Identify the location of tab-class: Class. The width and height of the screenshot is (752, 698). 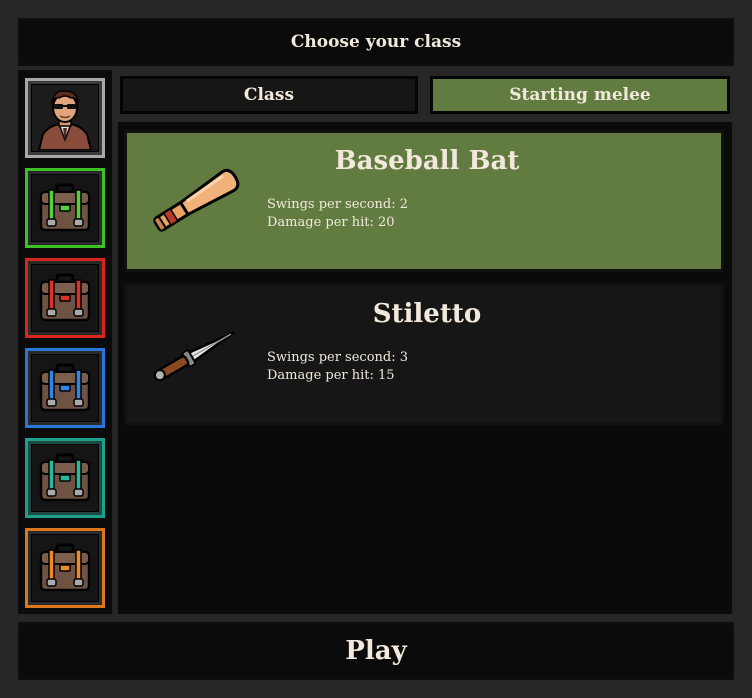
(269, 95).